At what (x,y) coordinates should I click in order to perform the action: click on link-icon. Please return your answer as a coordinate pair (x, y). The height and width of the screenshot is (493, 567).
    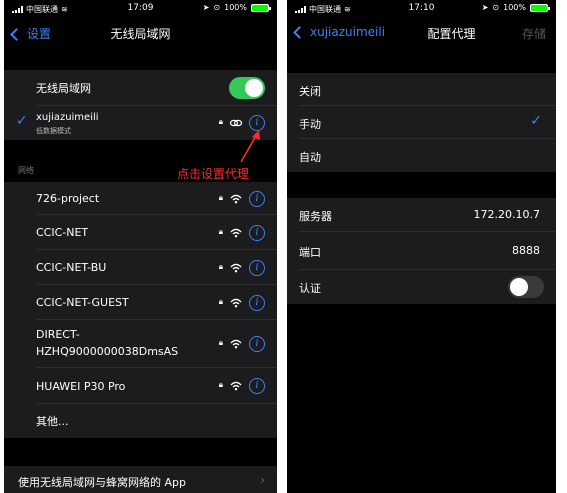
    Looking at the image, I should click on (236, 123).